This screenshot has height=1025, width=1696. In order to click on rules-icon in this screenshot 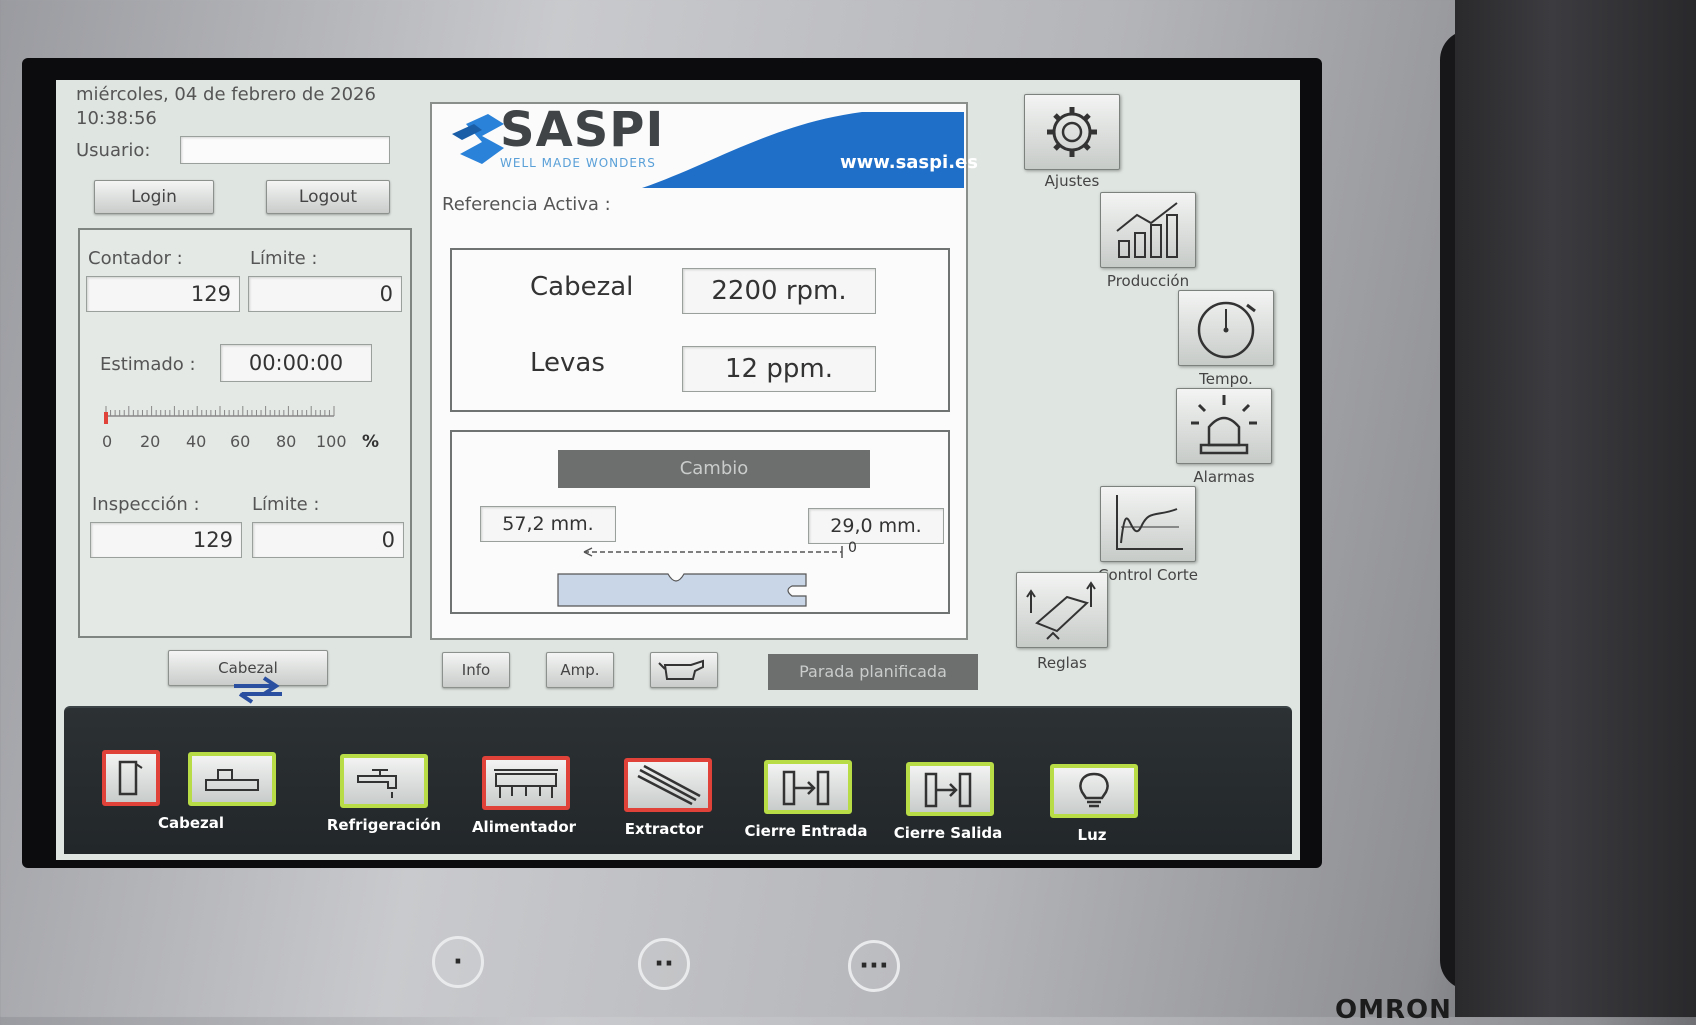, I will do `click(1061, 610)`.